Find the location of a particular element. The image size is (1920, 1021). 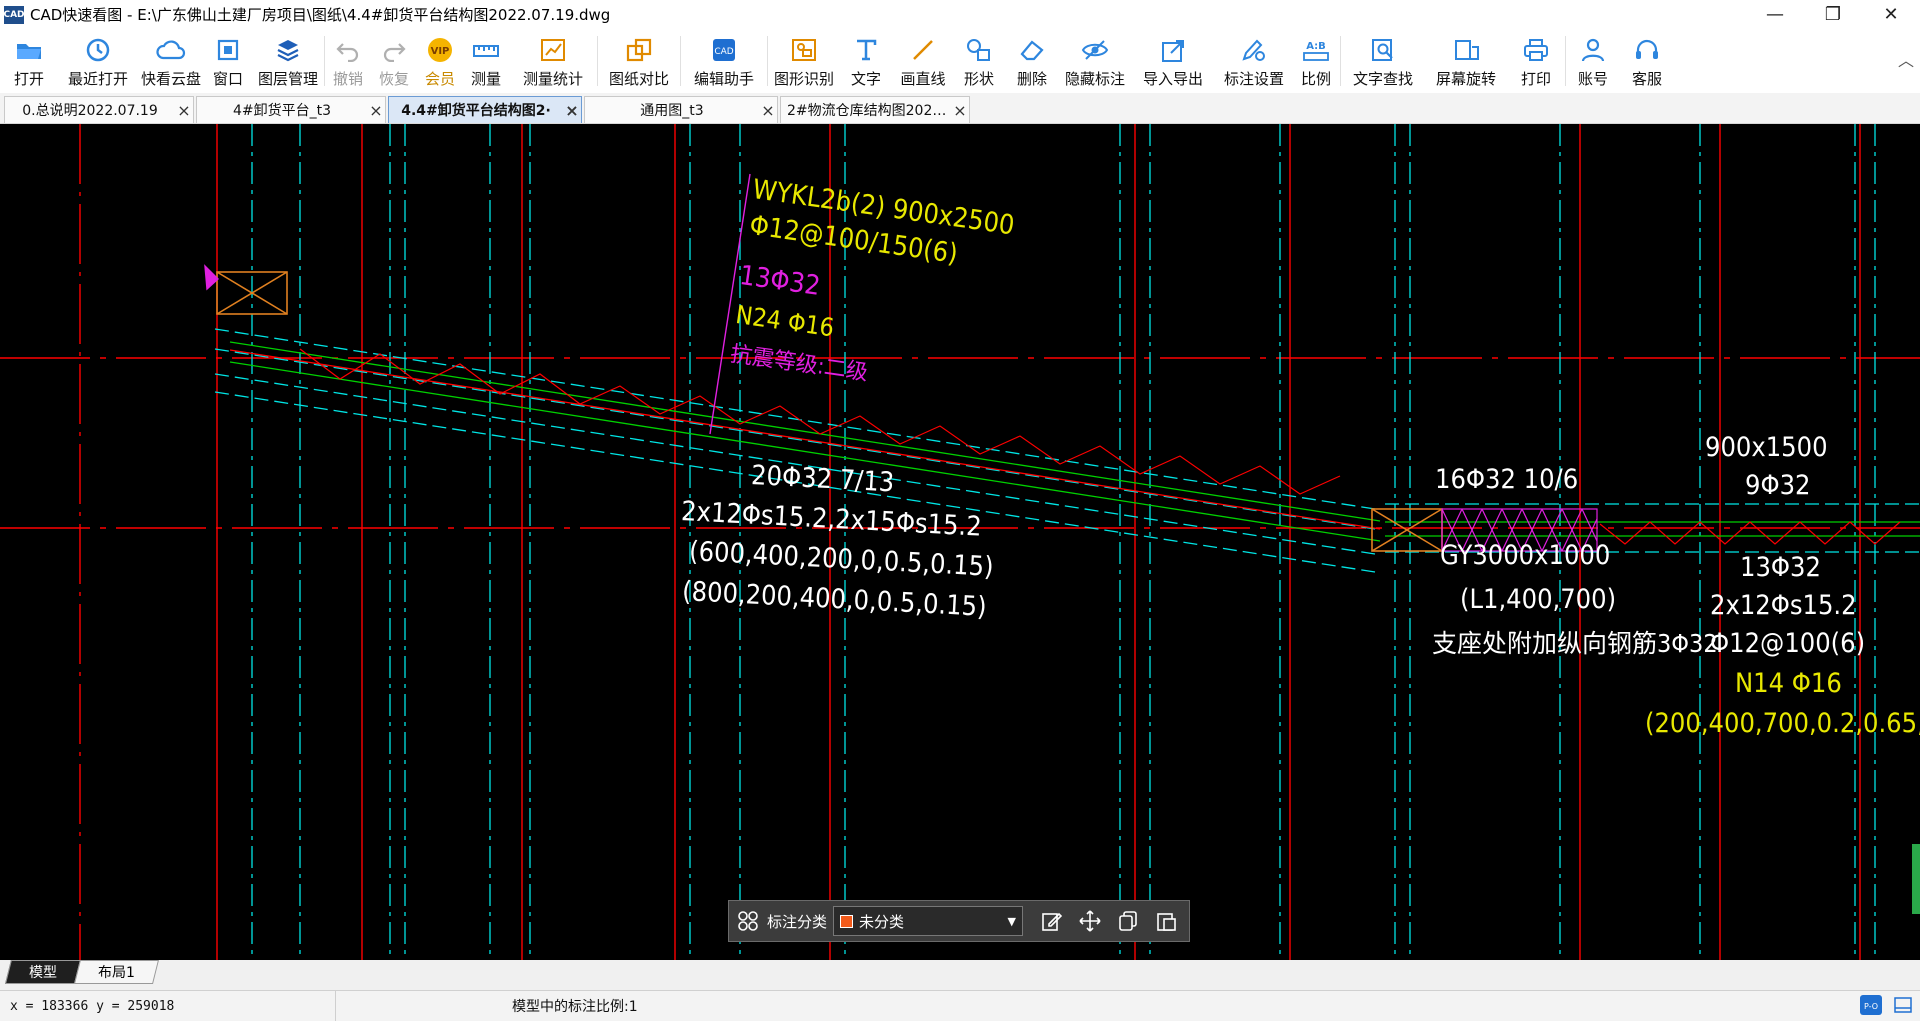

eraser-icon is located at coordinates (1032, 50).